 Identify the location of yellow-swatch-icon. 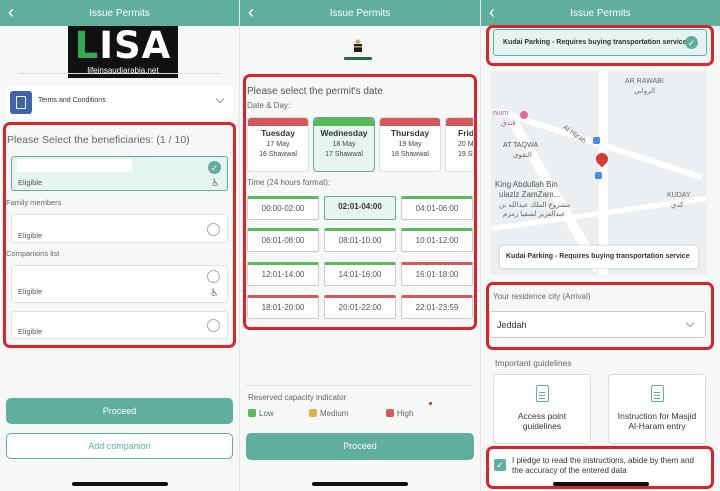
(313, 413).